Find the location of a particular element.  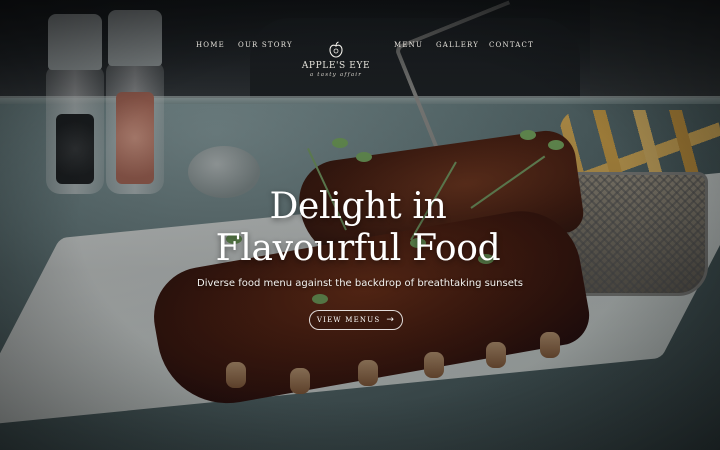

nav-menu: MENU is located at coordinates (408, 45).